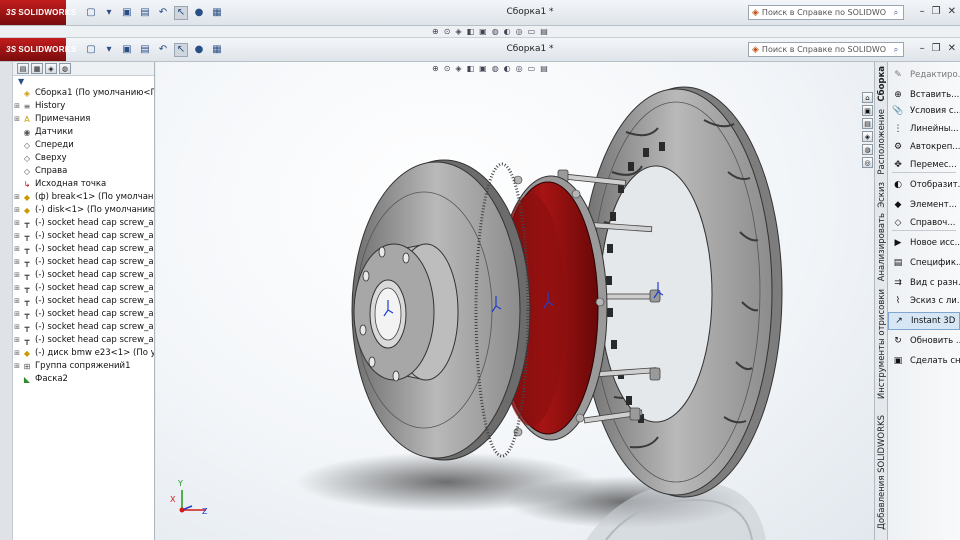  Describe the element at coordinates (83, 197) in the screenshot. I see `tree-item: ⊞ ◆ (ф) break<1> (По умолчанию` at that location.